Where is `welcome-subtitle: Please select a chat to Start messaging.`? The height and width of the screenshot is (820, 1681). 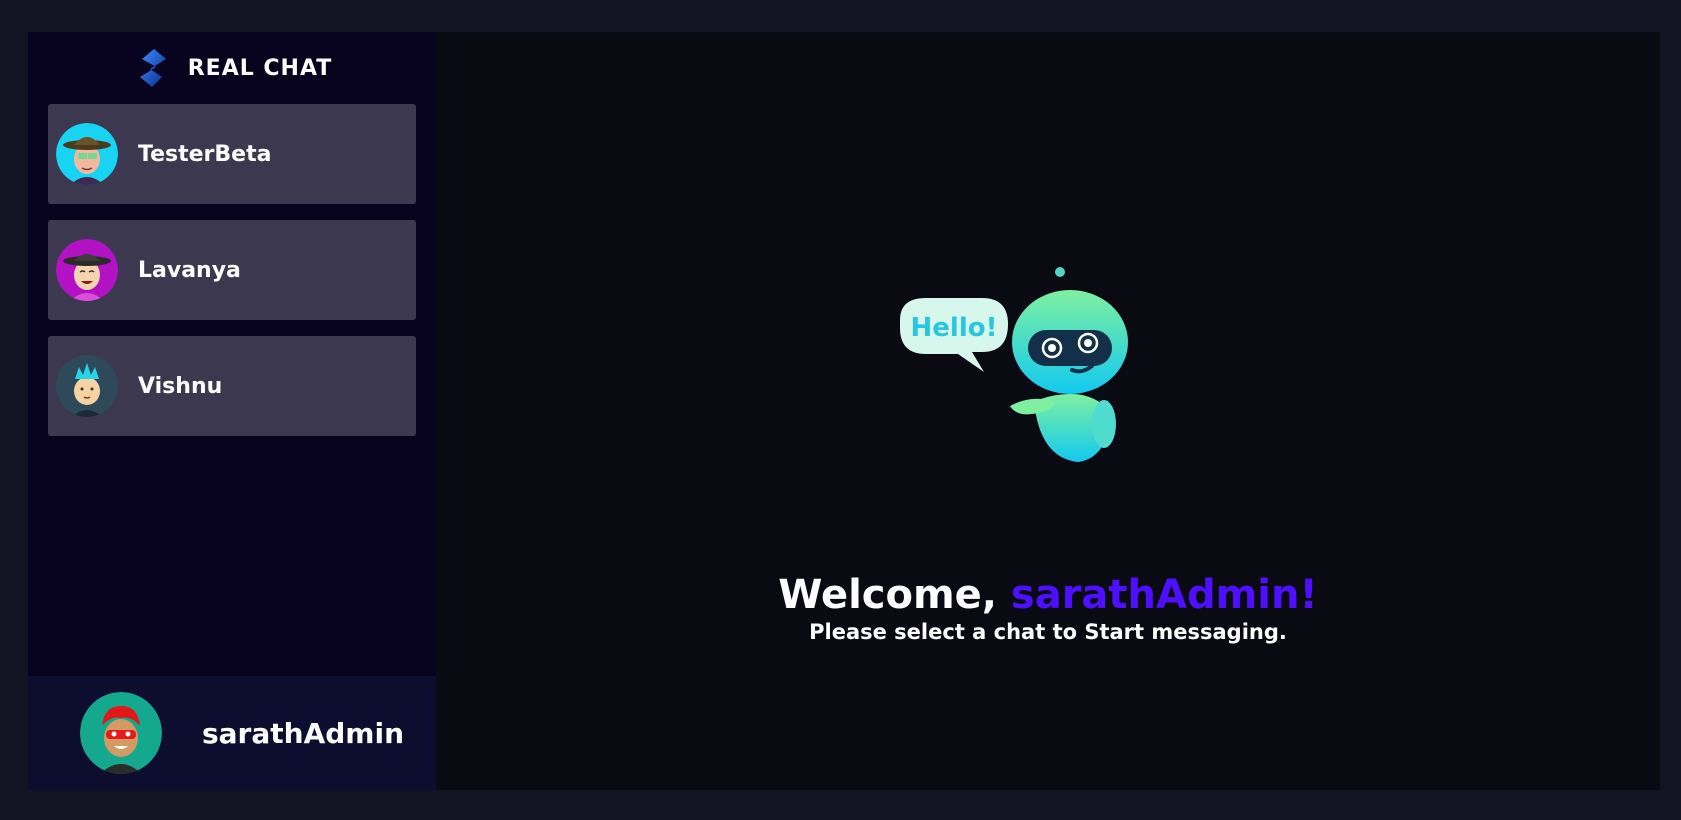
welcome-subtitle: Please select a chat to Start messaging. is located at coordinates (1048, 632).